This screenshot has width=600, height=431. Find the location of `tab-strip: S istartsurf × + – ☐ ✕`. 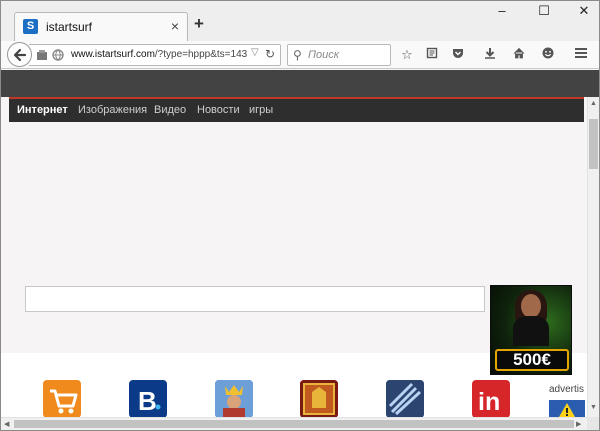

tab-strip: S istartsurf × + – ☐ ✕ is located at coordinates (300, 21).